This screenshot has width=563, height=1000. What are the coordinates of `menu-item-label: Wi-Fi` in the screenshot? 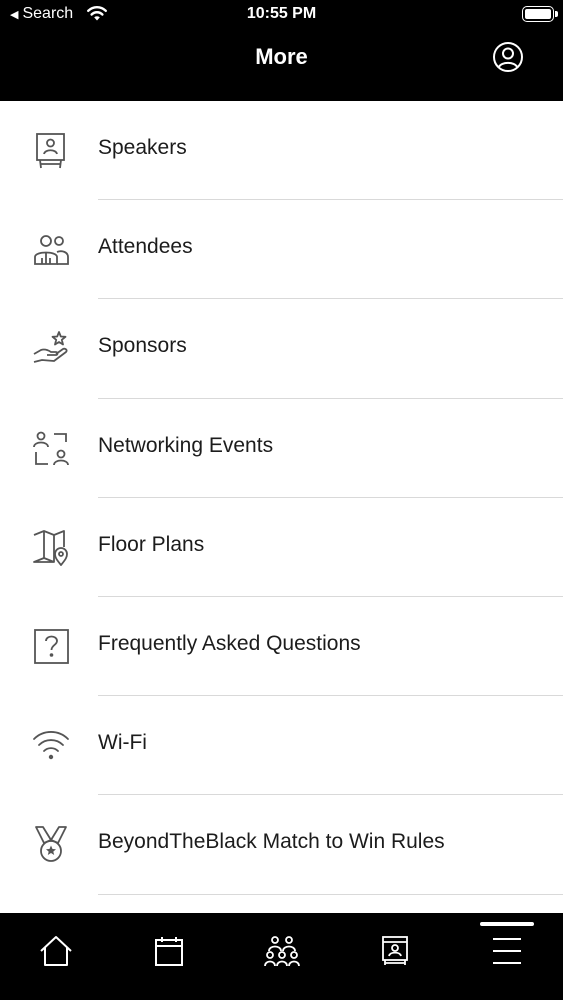 It's located at (122, 743).